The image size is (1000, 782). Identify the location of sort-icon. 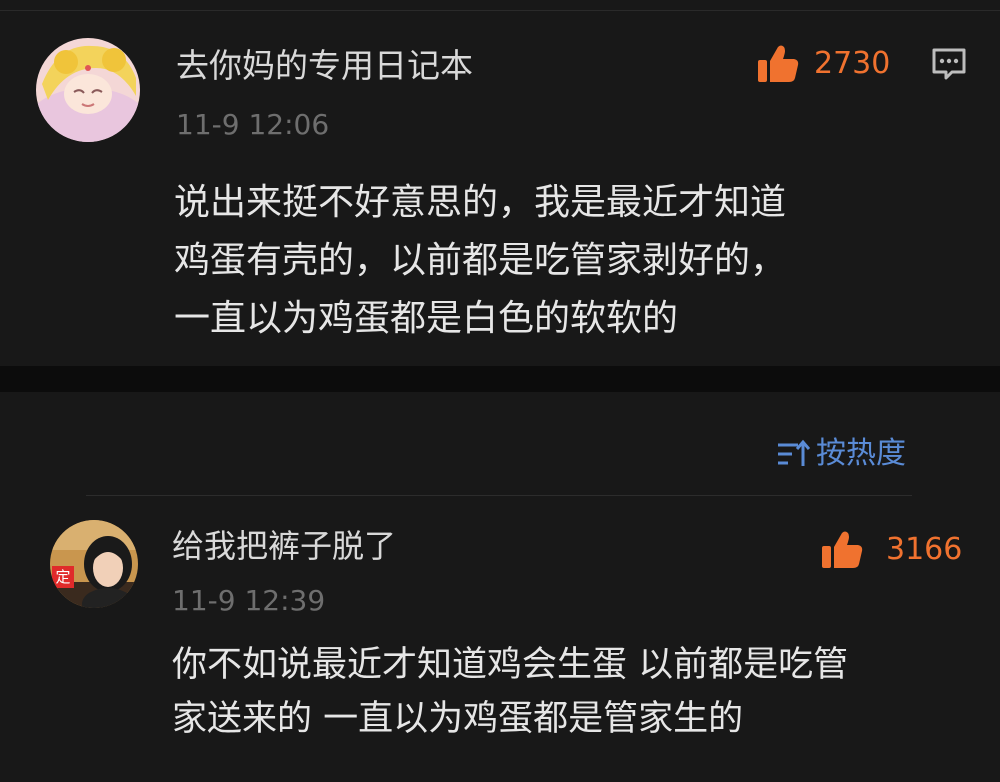
(794, 452).